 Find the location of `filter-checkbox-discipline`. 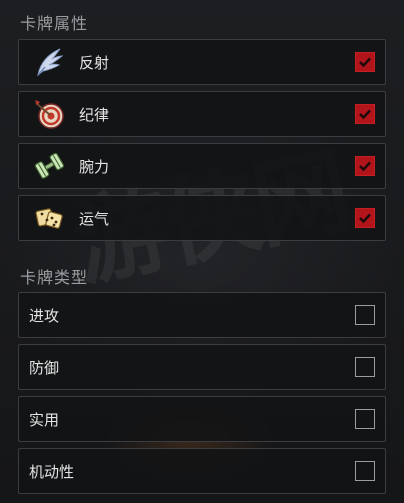

filter-checkbox-discipline is located at coordinates (365, 114).